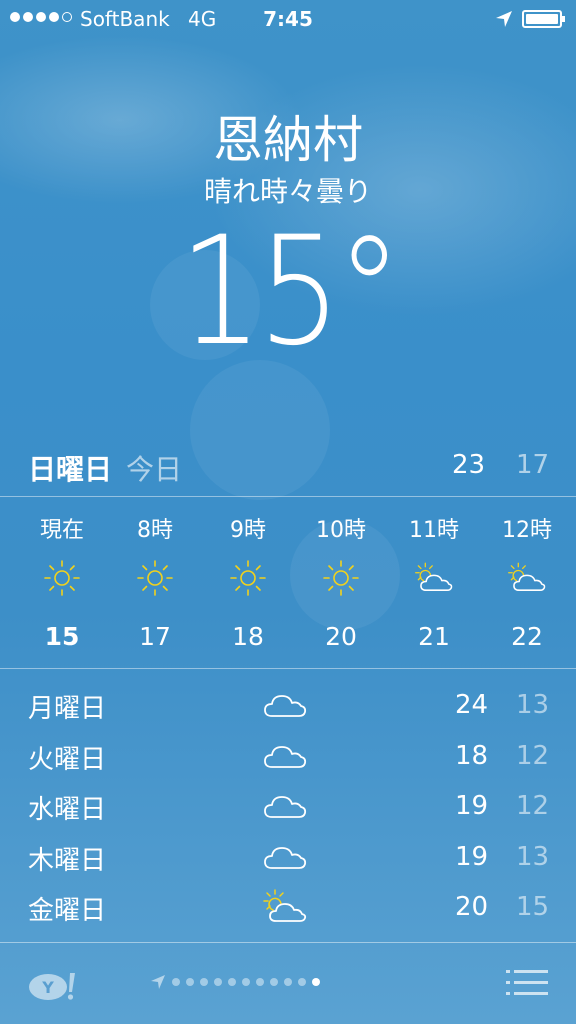 This screenshot has height=1024, width=576. Describe the element at coordinates (290, 292) in the screenshot. I see `current-temperature: 15°` at that location.